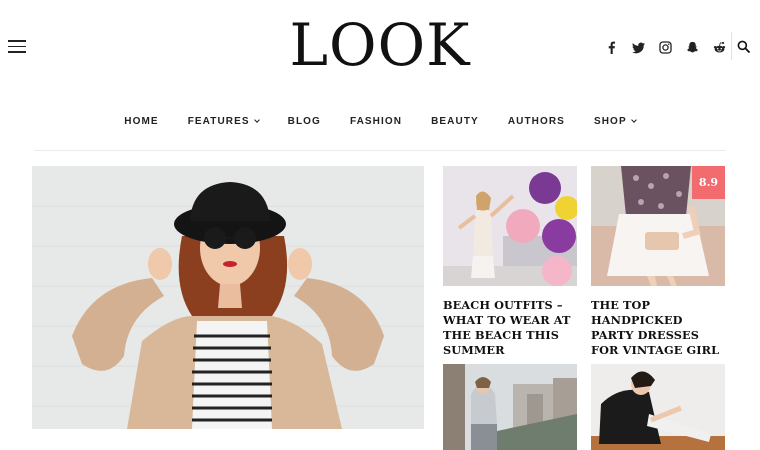 The width and height of the screenshot is (760, 450). Describe the element at coordinates (224, 121) in the screenshot. I see `nav-item-features: FEATURES` at that location.